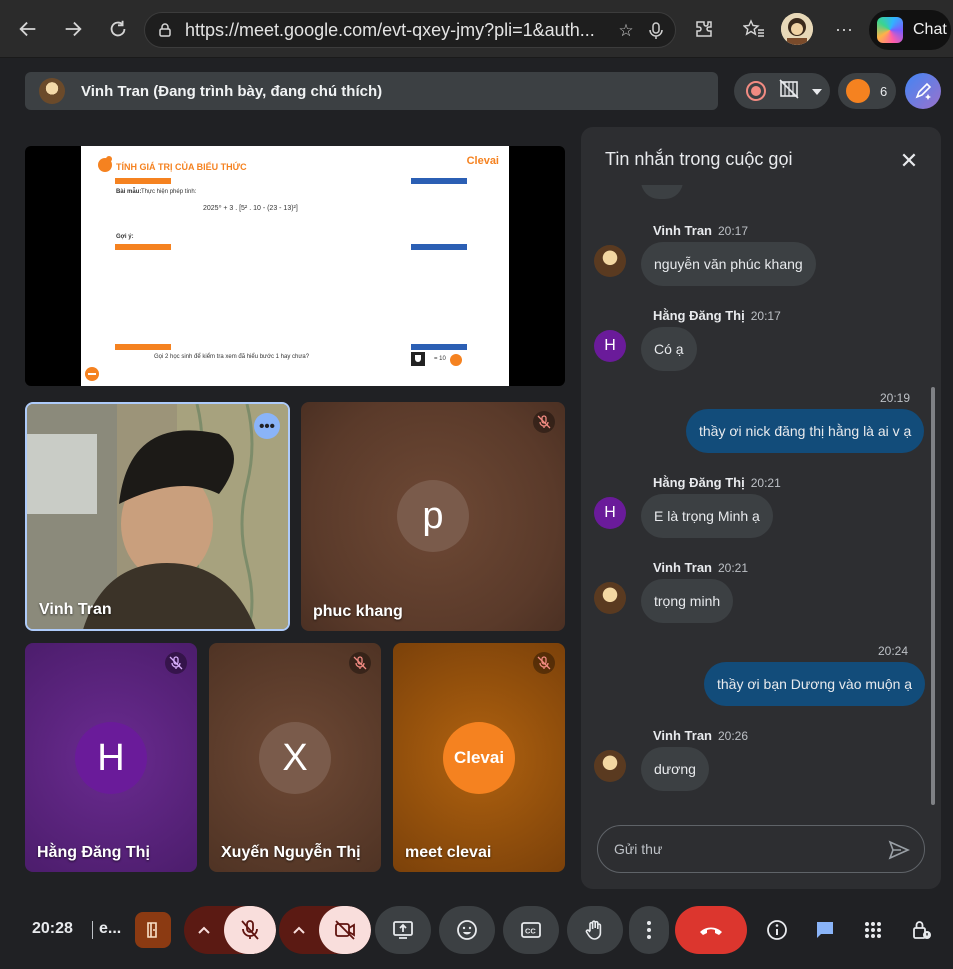 This screenshot has height=969, width=953. What do you see at coordinates (909, 161) in the screenshot?
I see `close-icon: ✕` at bounding box center [909, 161].